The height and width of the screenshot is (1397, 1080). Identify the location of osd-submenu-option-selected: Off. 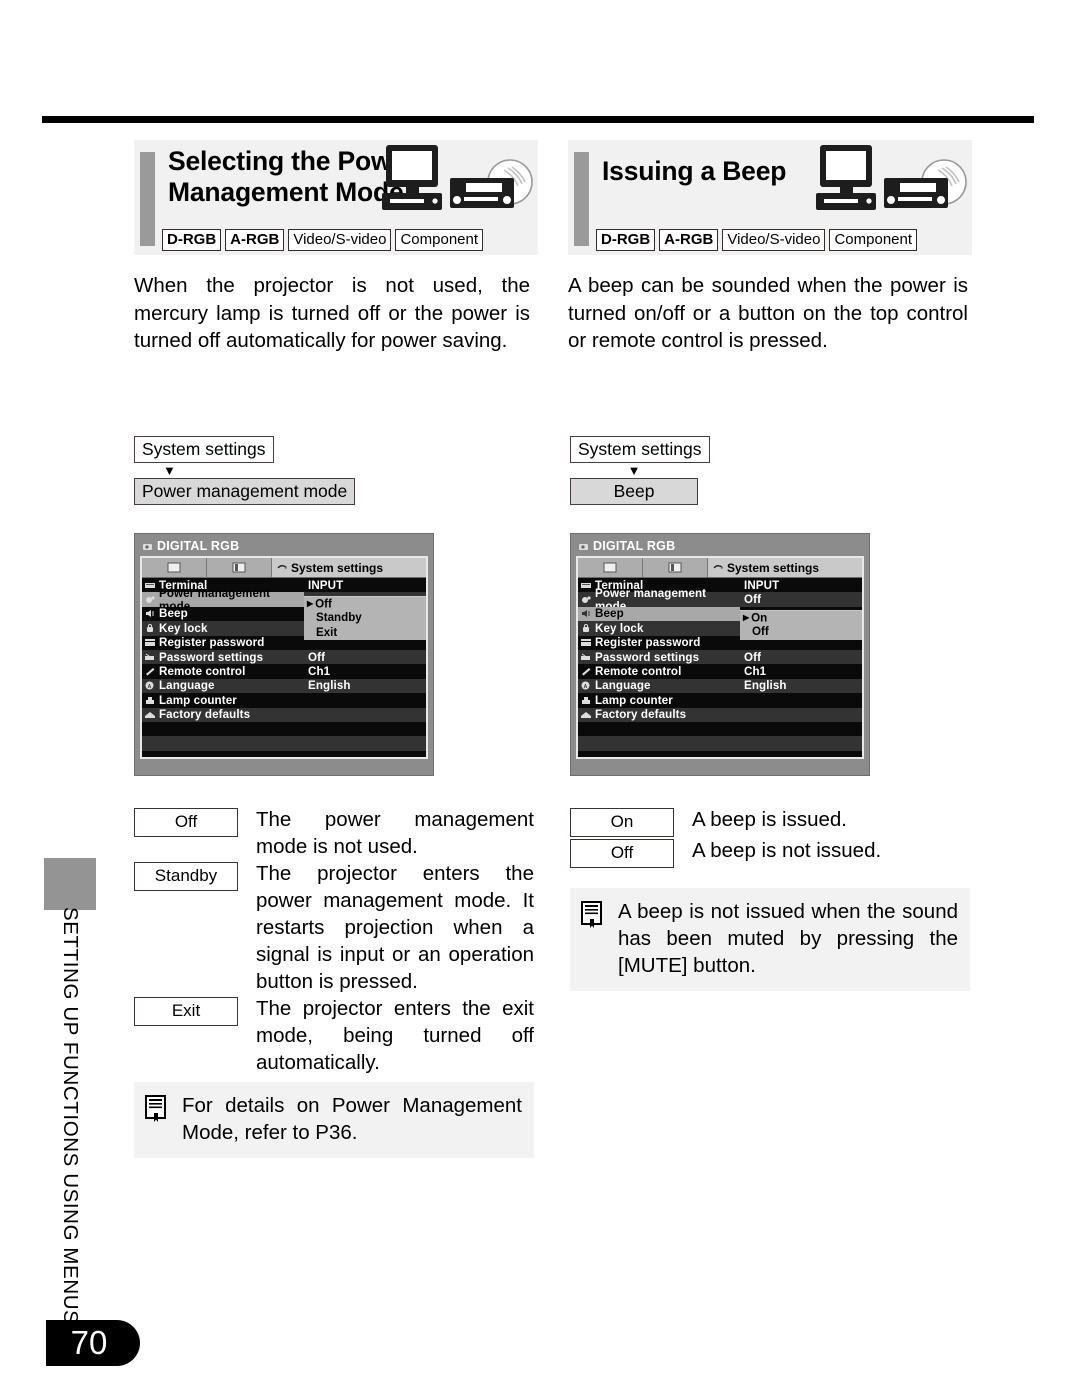
(365, 604).